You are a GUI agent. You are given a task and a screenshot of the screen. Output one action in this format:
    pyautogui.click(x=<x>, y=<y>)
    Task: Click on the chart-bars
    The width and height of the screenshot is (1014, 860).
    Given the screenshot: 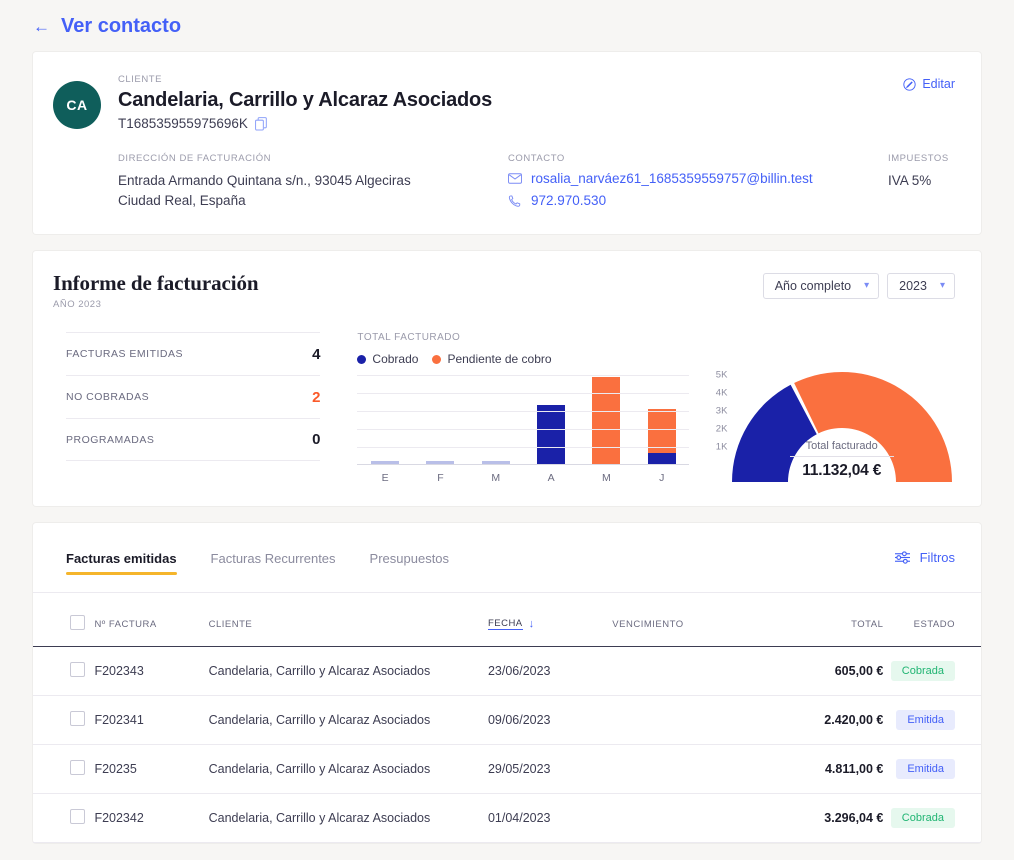 What is the action you would take?
    pyautogui.click(x=523, y=420)
    